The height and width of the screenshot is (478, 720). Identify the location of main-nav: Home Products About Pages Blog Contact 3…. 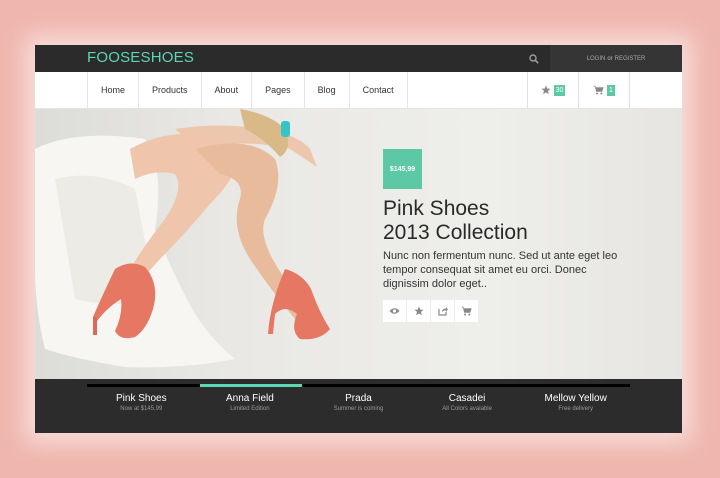
(358, 90).